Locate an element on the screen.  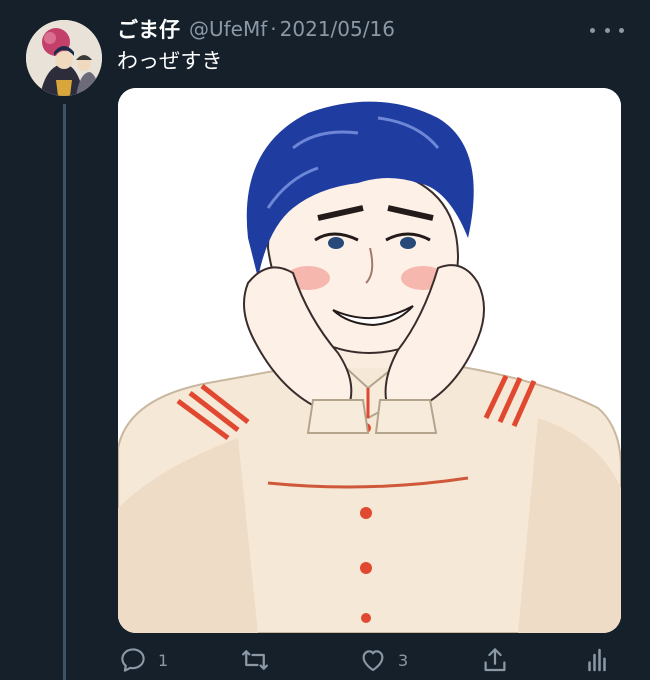
share-icon is located at coordinates (495, 660).